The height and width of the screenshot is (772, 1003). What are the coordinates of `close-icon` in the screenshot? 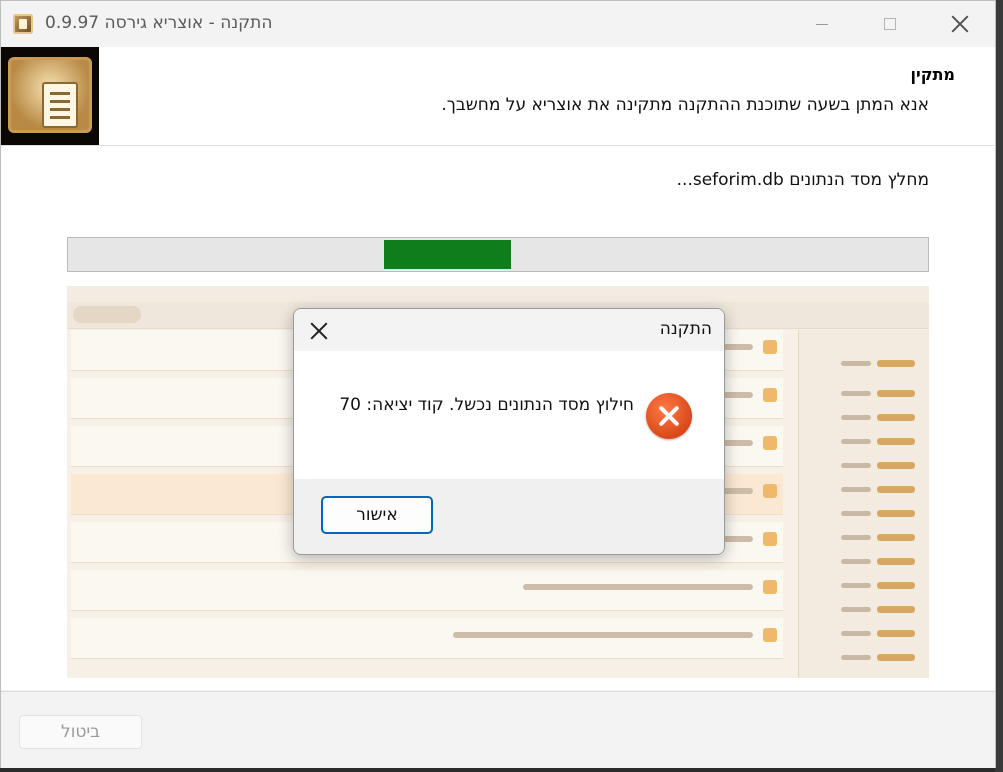 It's located at (960, 24).